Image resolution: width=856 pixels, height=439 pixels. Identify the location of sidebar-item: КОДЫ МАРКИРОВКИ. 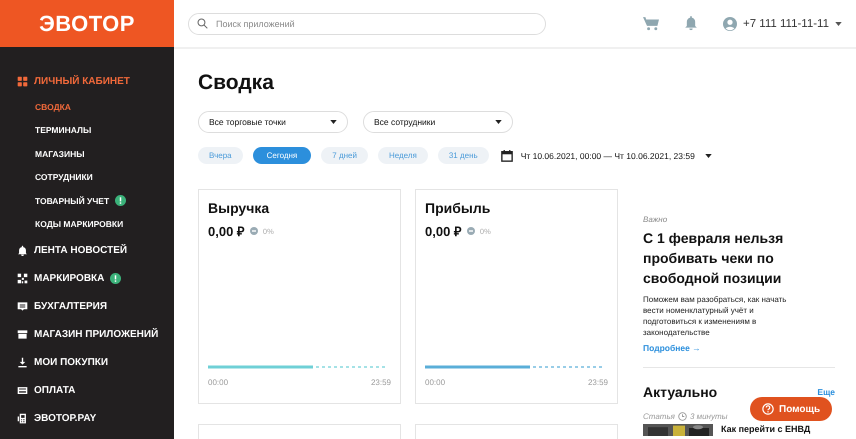
(87, 224).